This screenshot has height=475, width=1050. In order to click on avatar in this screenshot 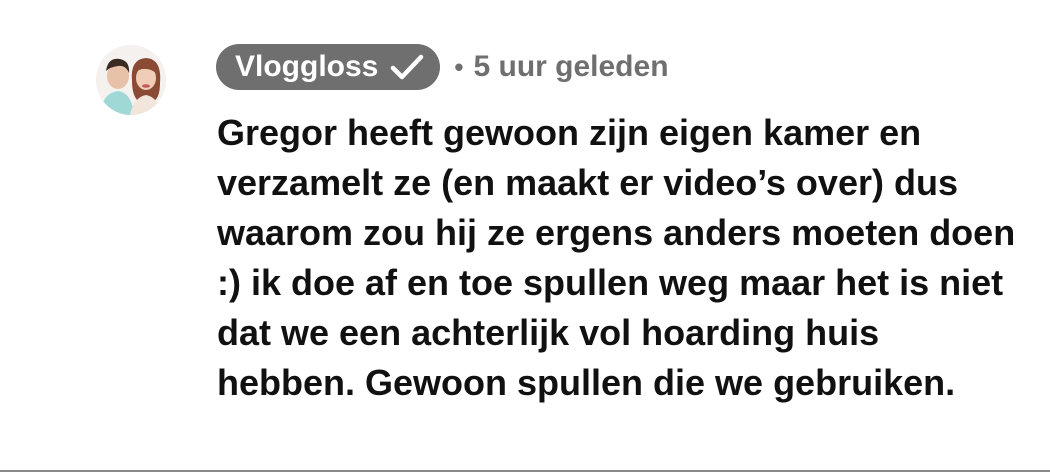, I will do `click(131, 80)`.